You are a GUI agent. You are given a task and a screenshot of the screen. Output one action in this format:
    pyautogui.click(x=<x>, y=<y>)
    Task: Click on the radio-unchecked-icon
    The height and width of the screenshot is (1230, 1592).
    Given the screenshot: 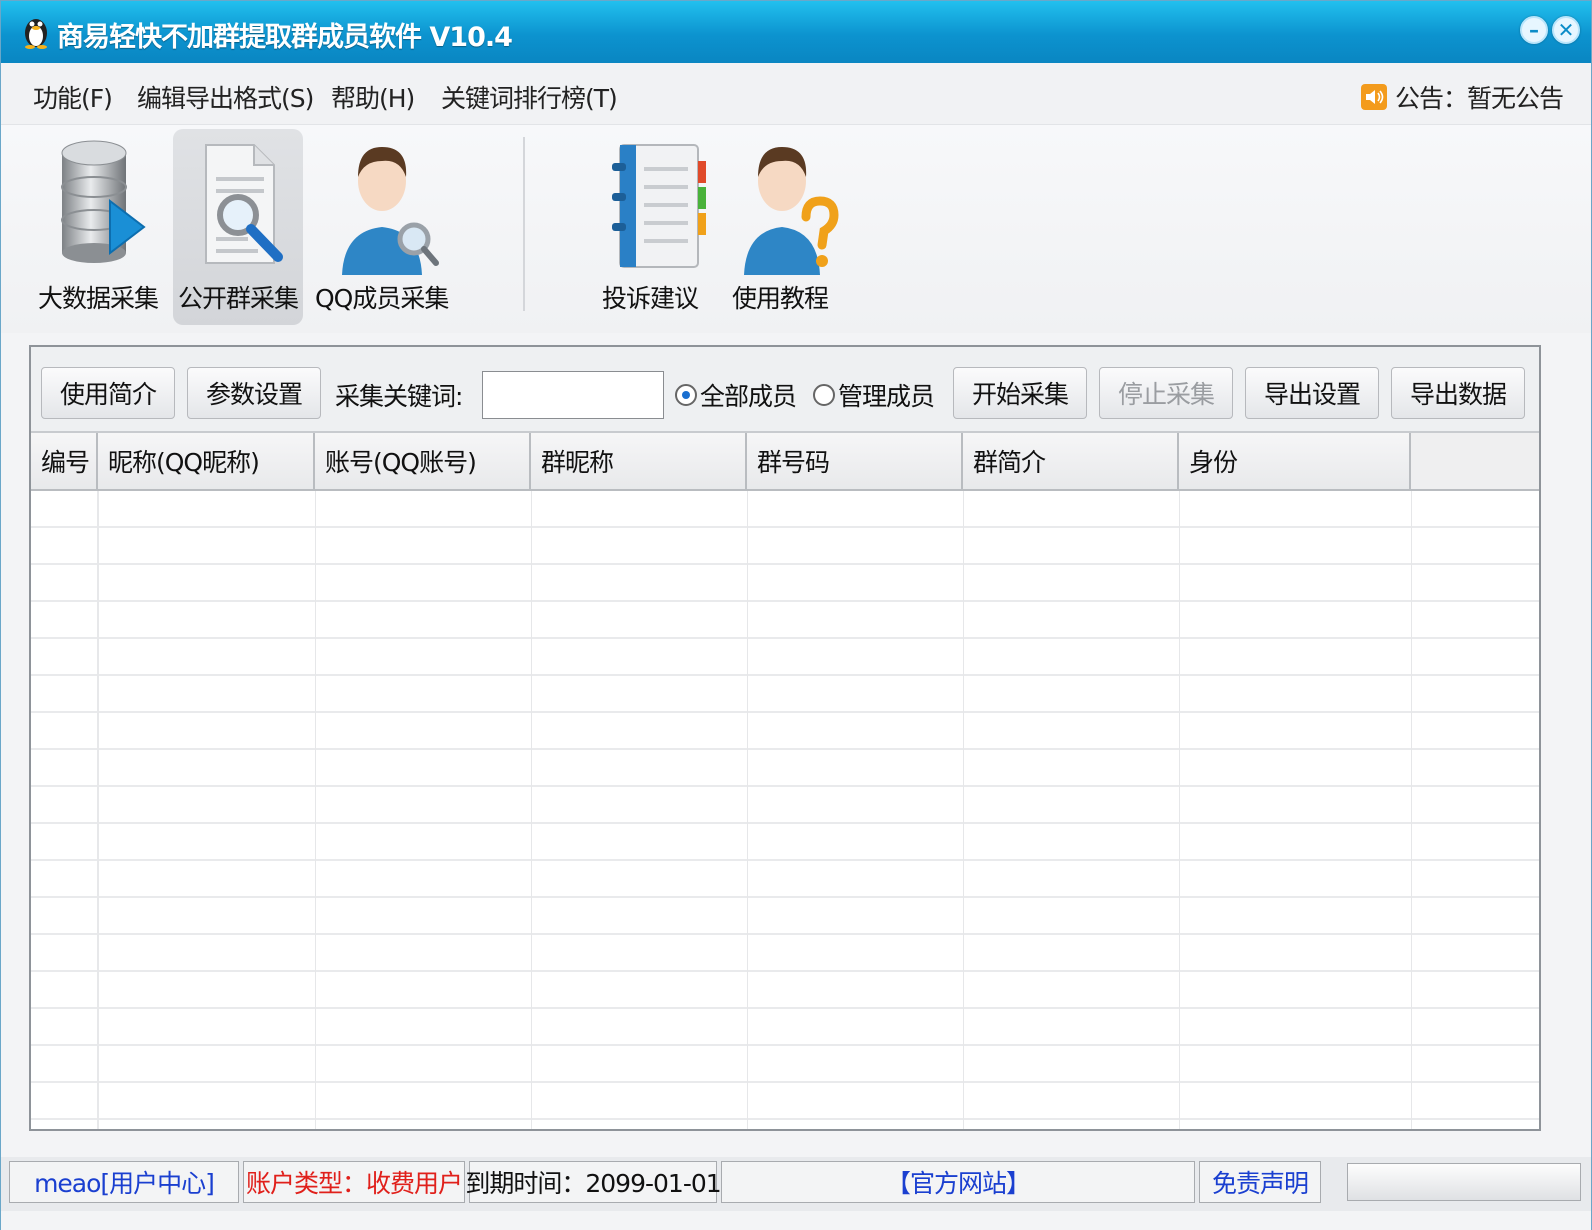 What is the action you would take?
    pyautogui.click(x=824, y=395)
    